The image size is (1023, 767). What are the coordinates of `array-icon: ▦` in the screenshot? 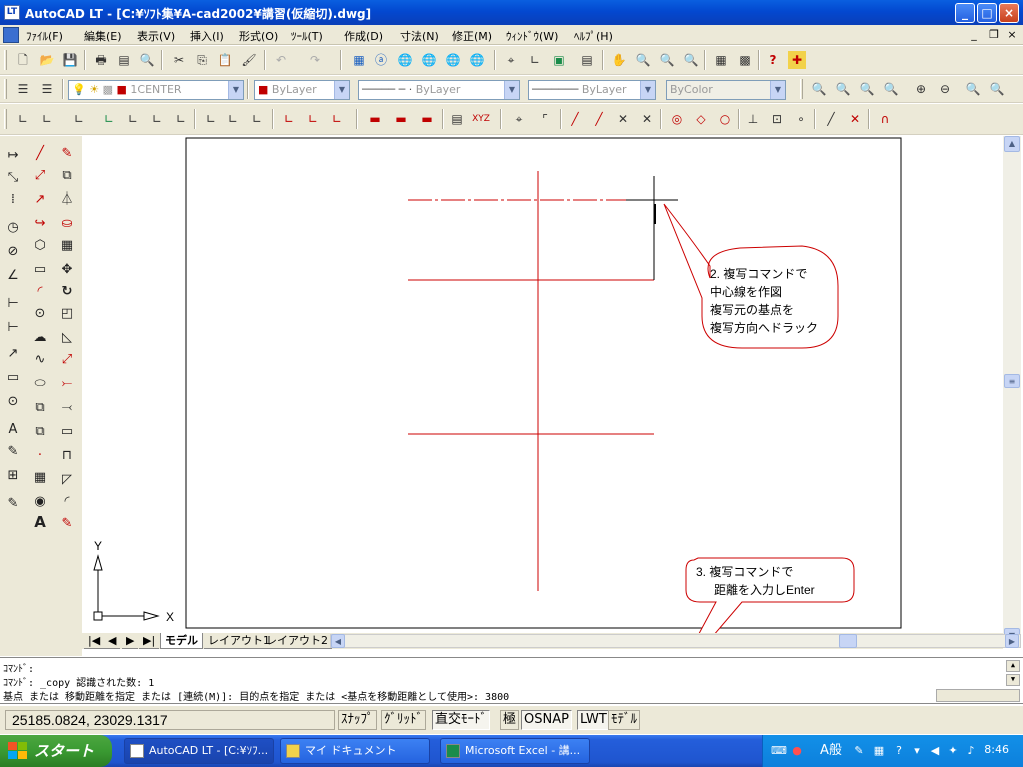 It's located at (67, 246).